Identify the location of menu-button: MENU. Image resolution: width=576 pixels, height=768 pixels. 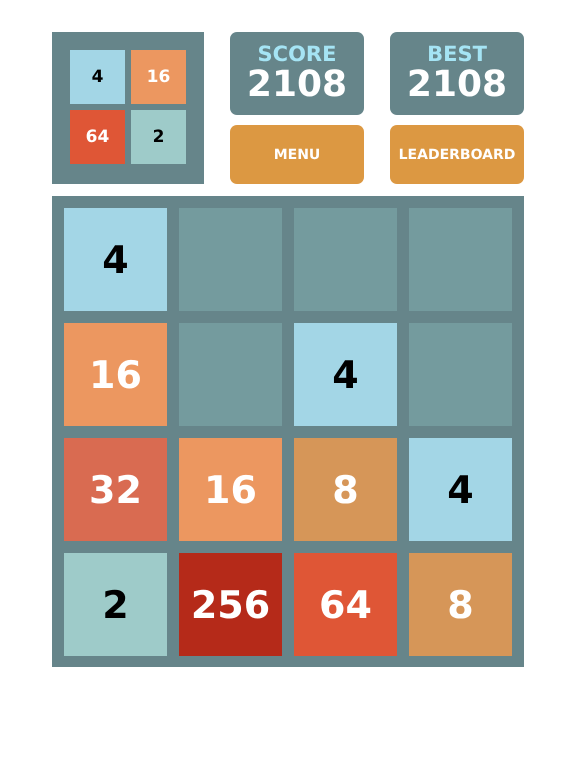
(297, 154).